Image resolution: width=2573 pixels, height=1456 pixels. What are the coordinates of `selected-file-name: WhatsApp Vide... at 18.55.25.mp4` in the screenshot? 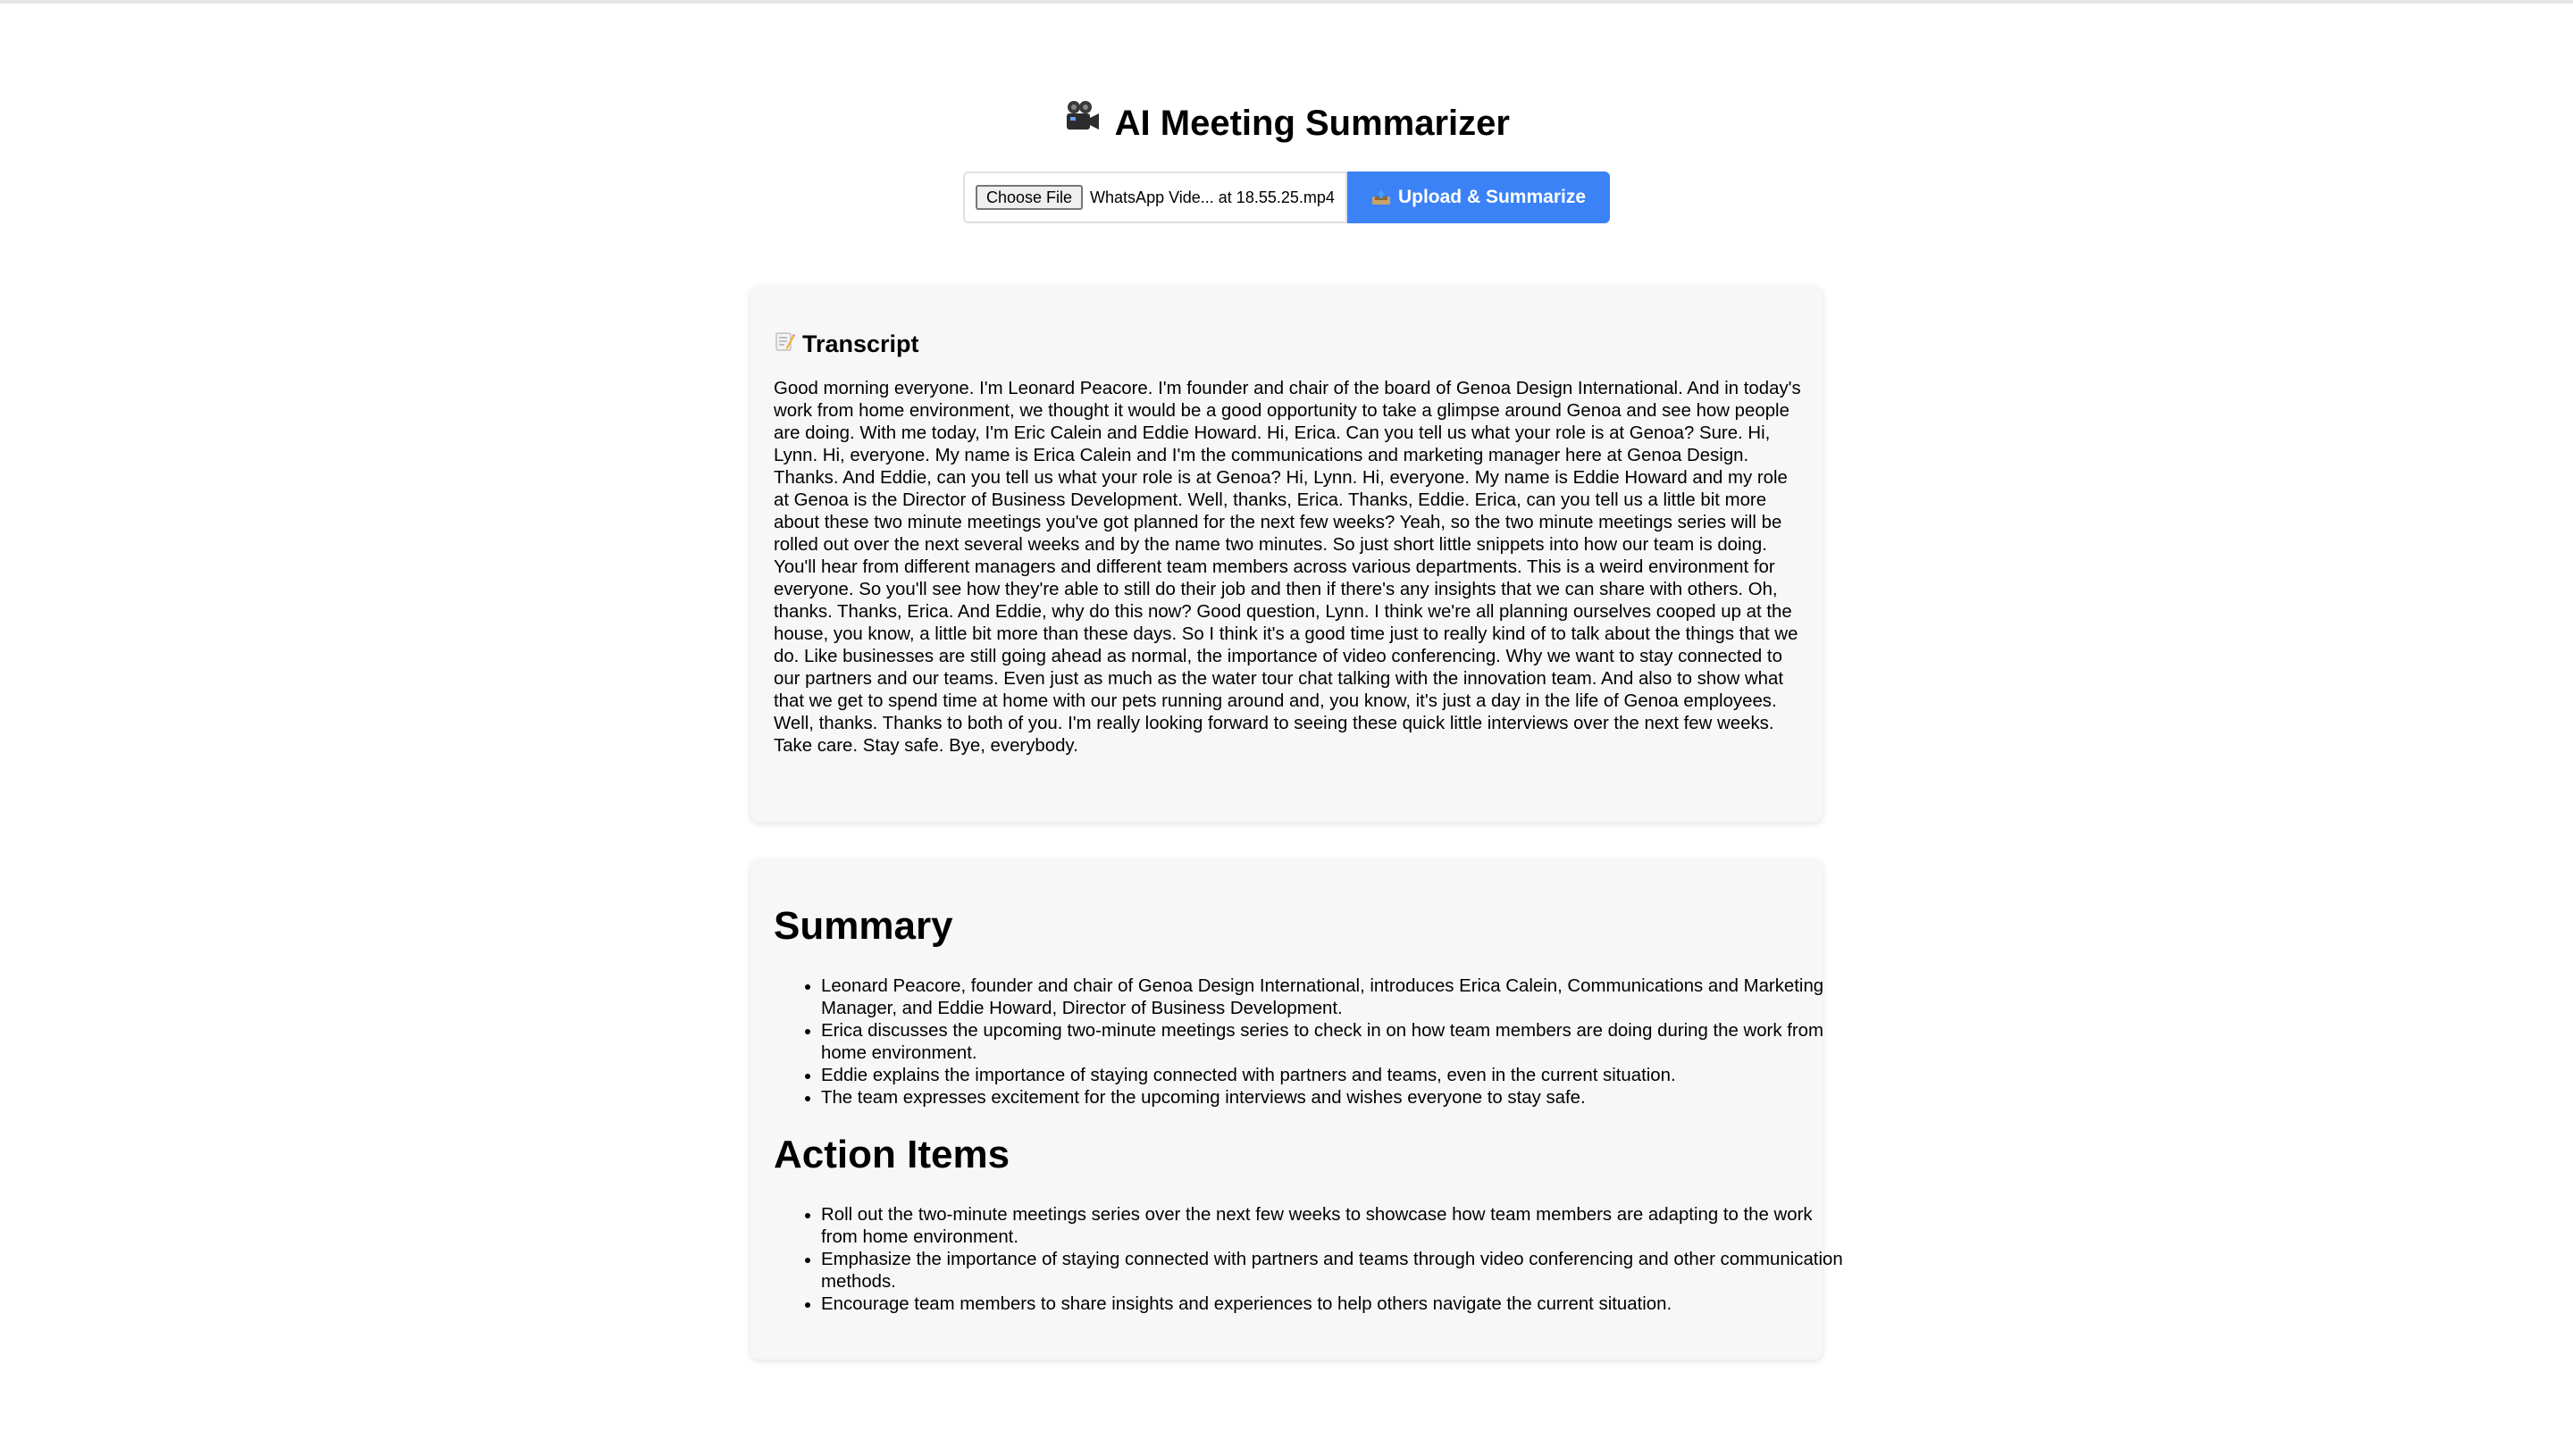 It's located at (1212, 197).